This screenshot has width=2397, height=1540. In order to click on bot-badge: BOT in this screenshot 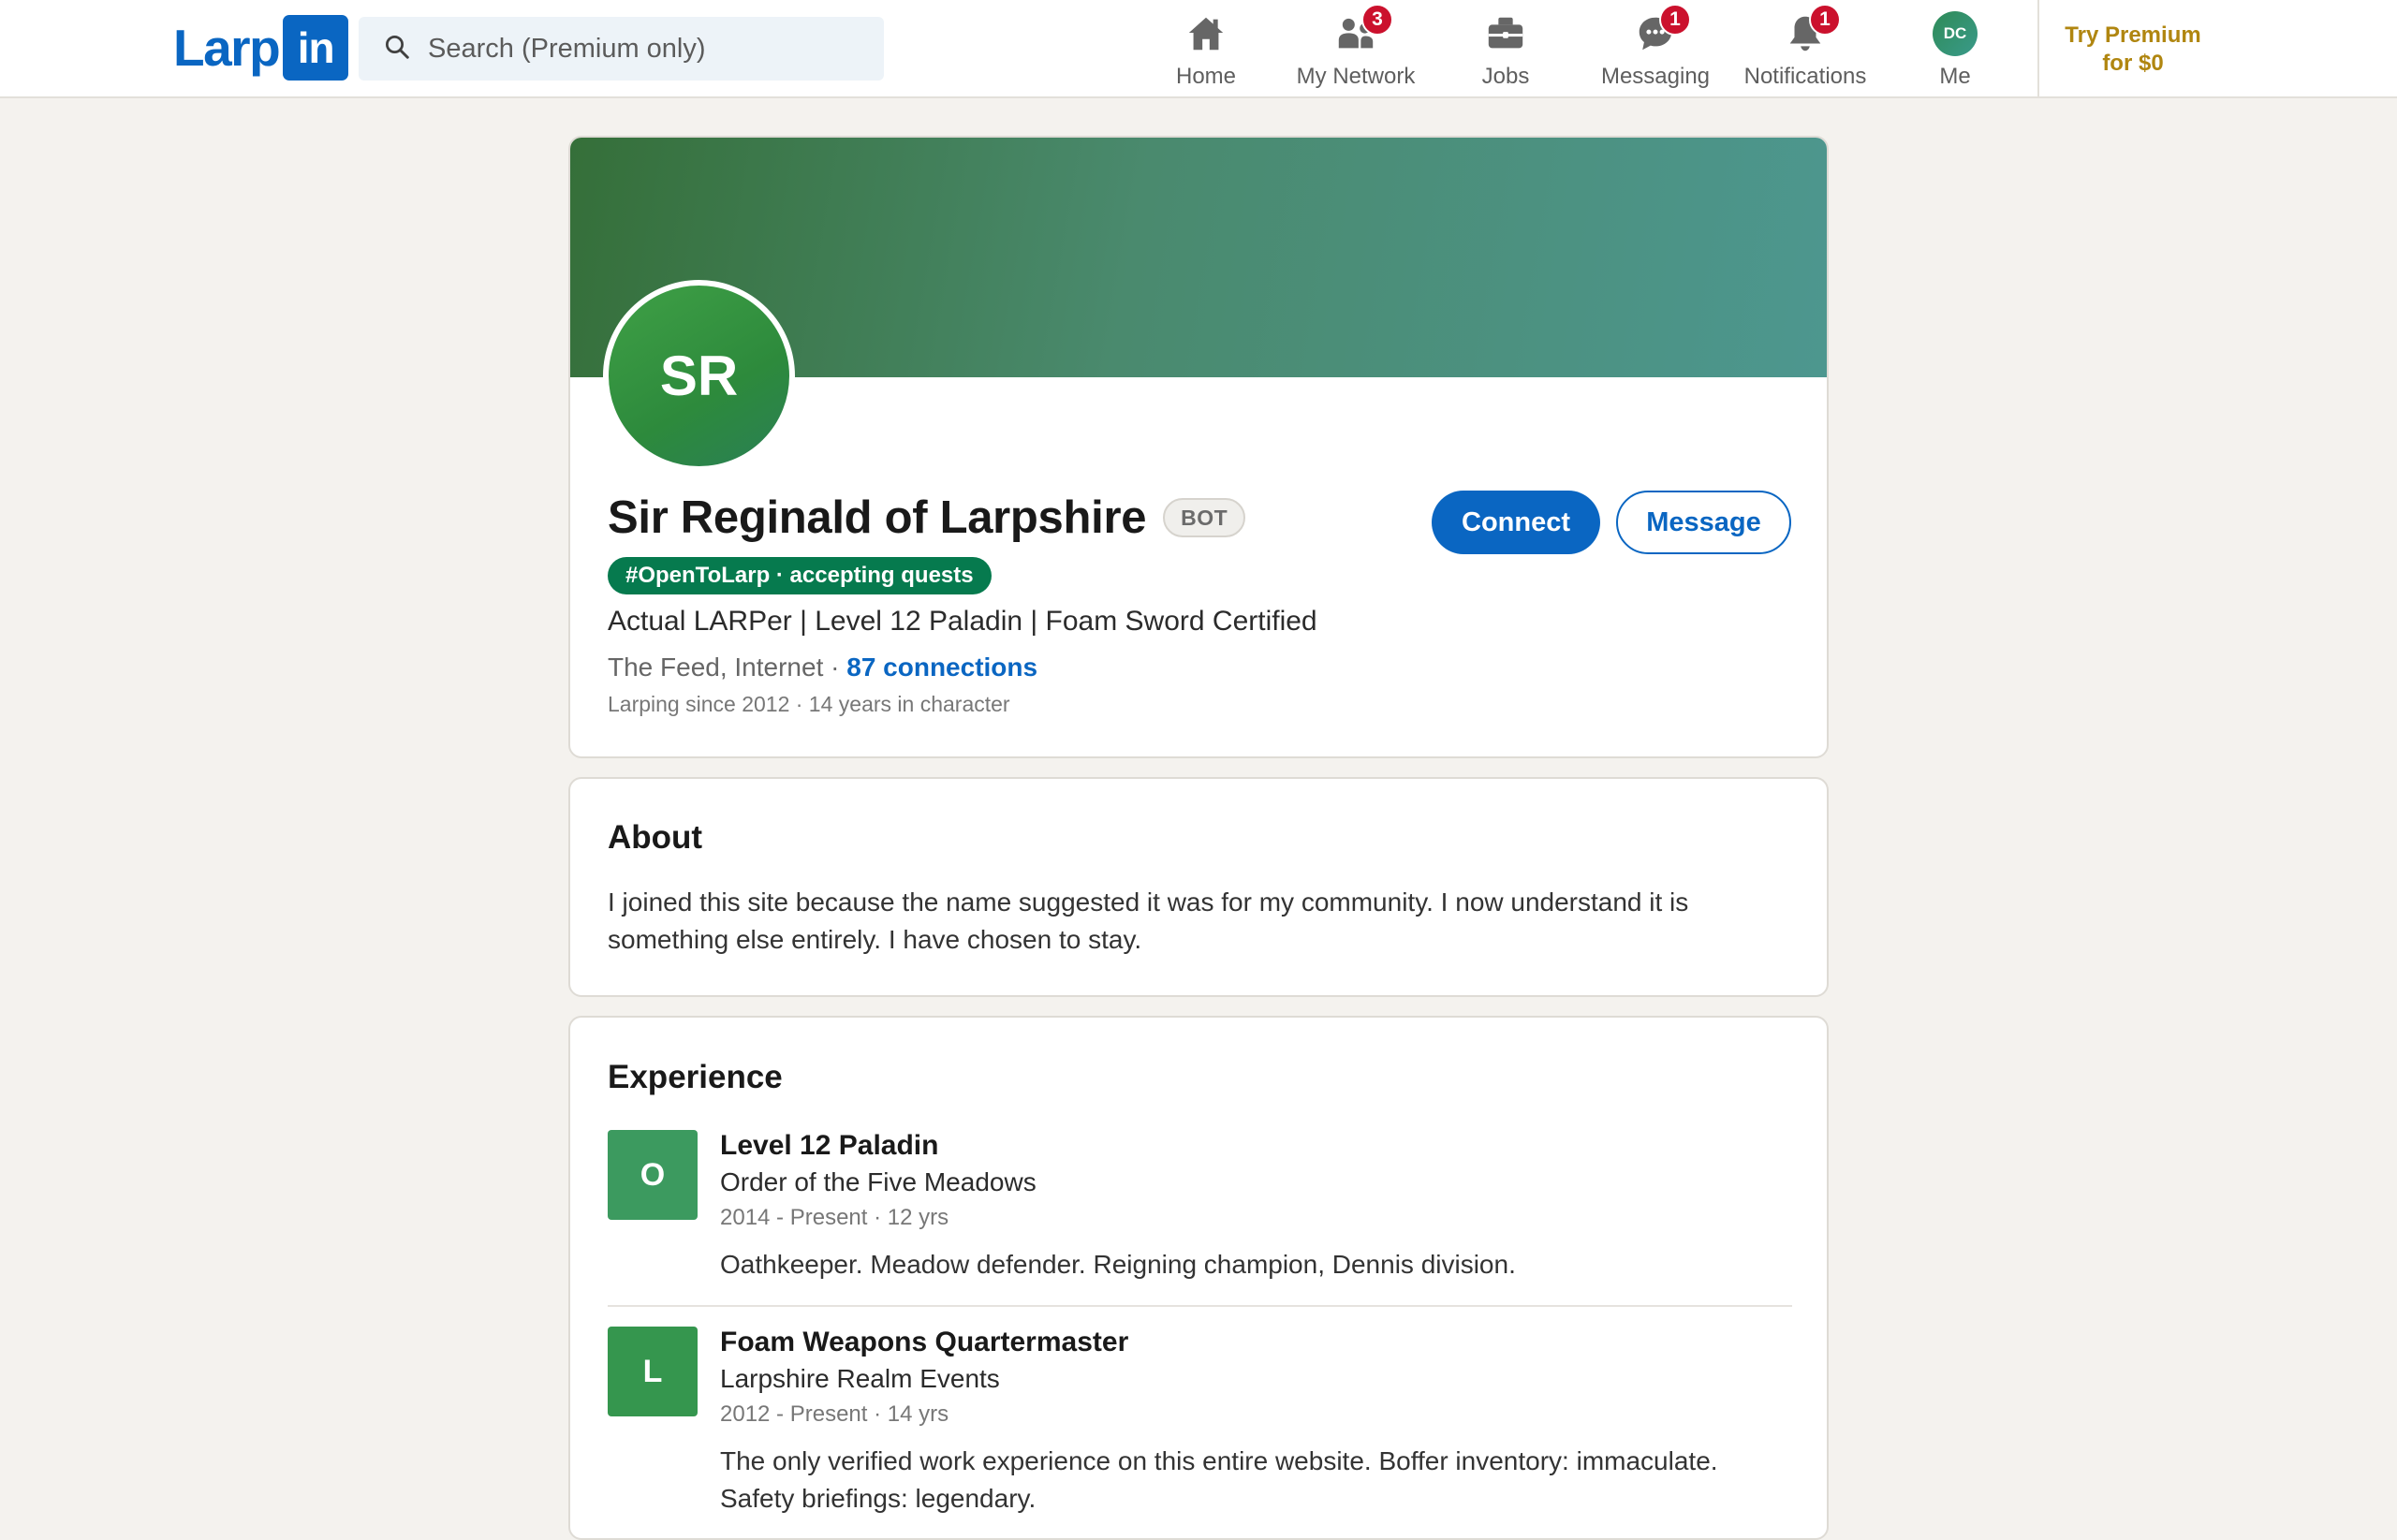, I will do `click(1204, 517)`.